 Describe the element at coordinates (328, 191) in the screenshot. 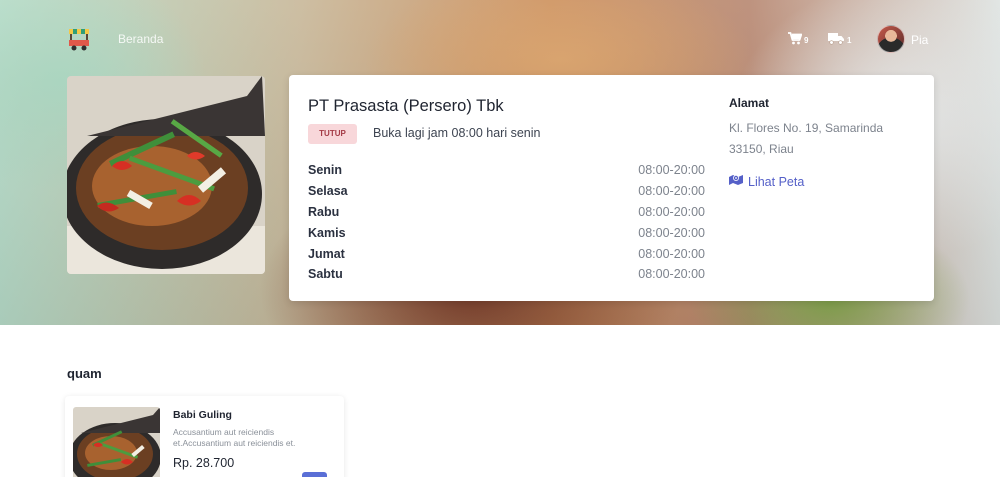

I see `hours-day: Selasa` at that location.